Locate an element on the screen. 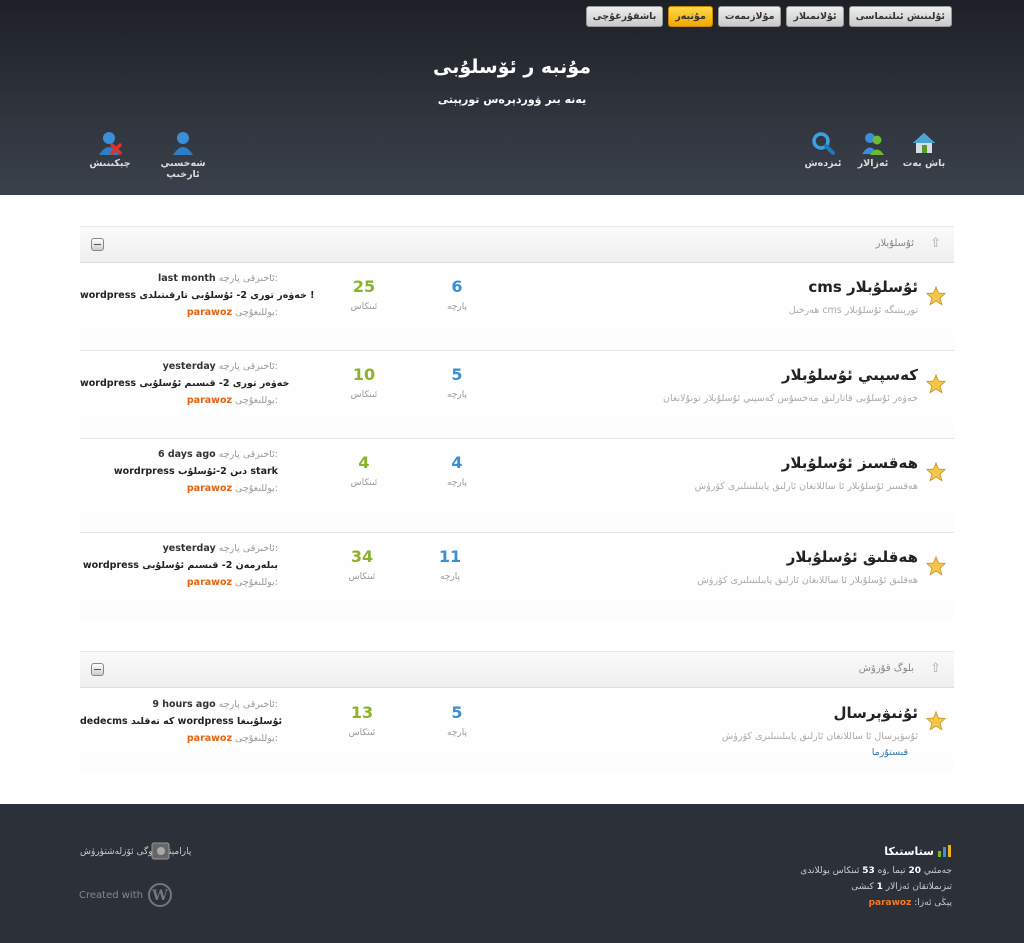 Image resolution: width=1024 pixels, height=943 pixels. posts-stat: 13 ئىنكاس is located at coordinates (362, 720).